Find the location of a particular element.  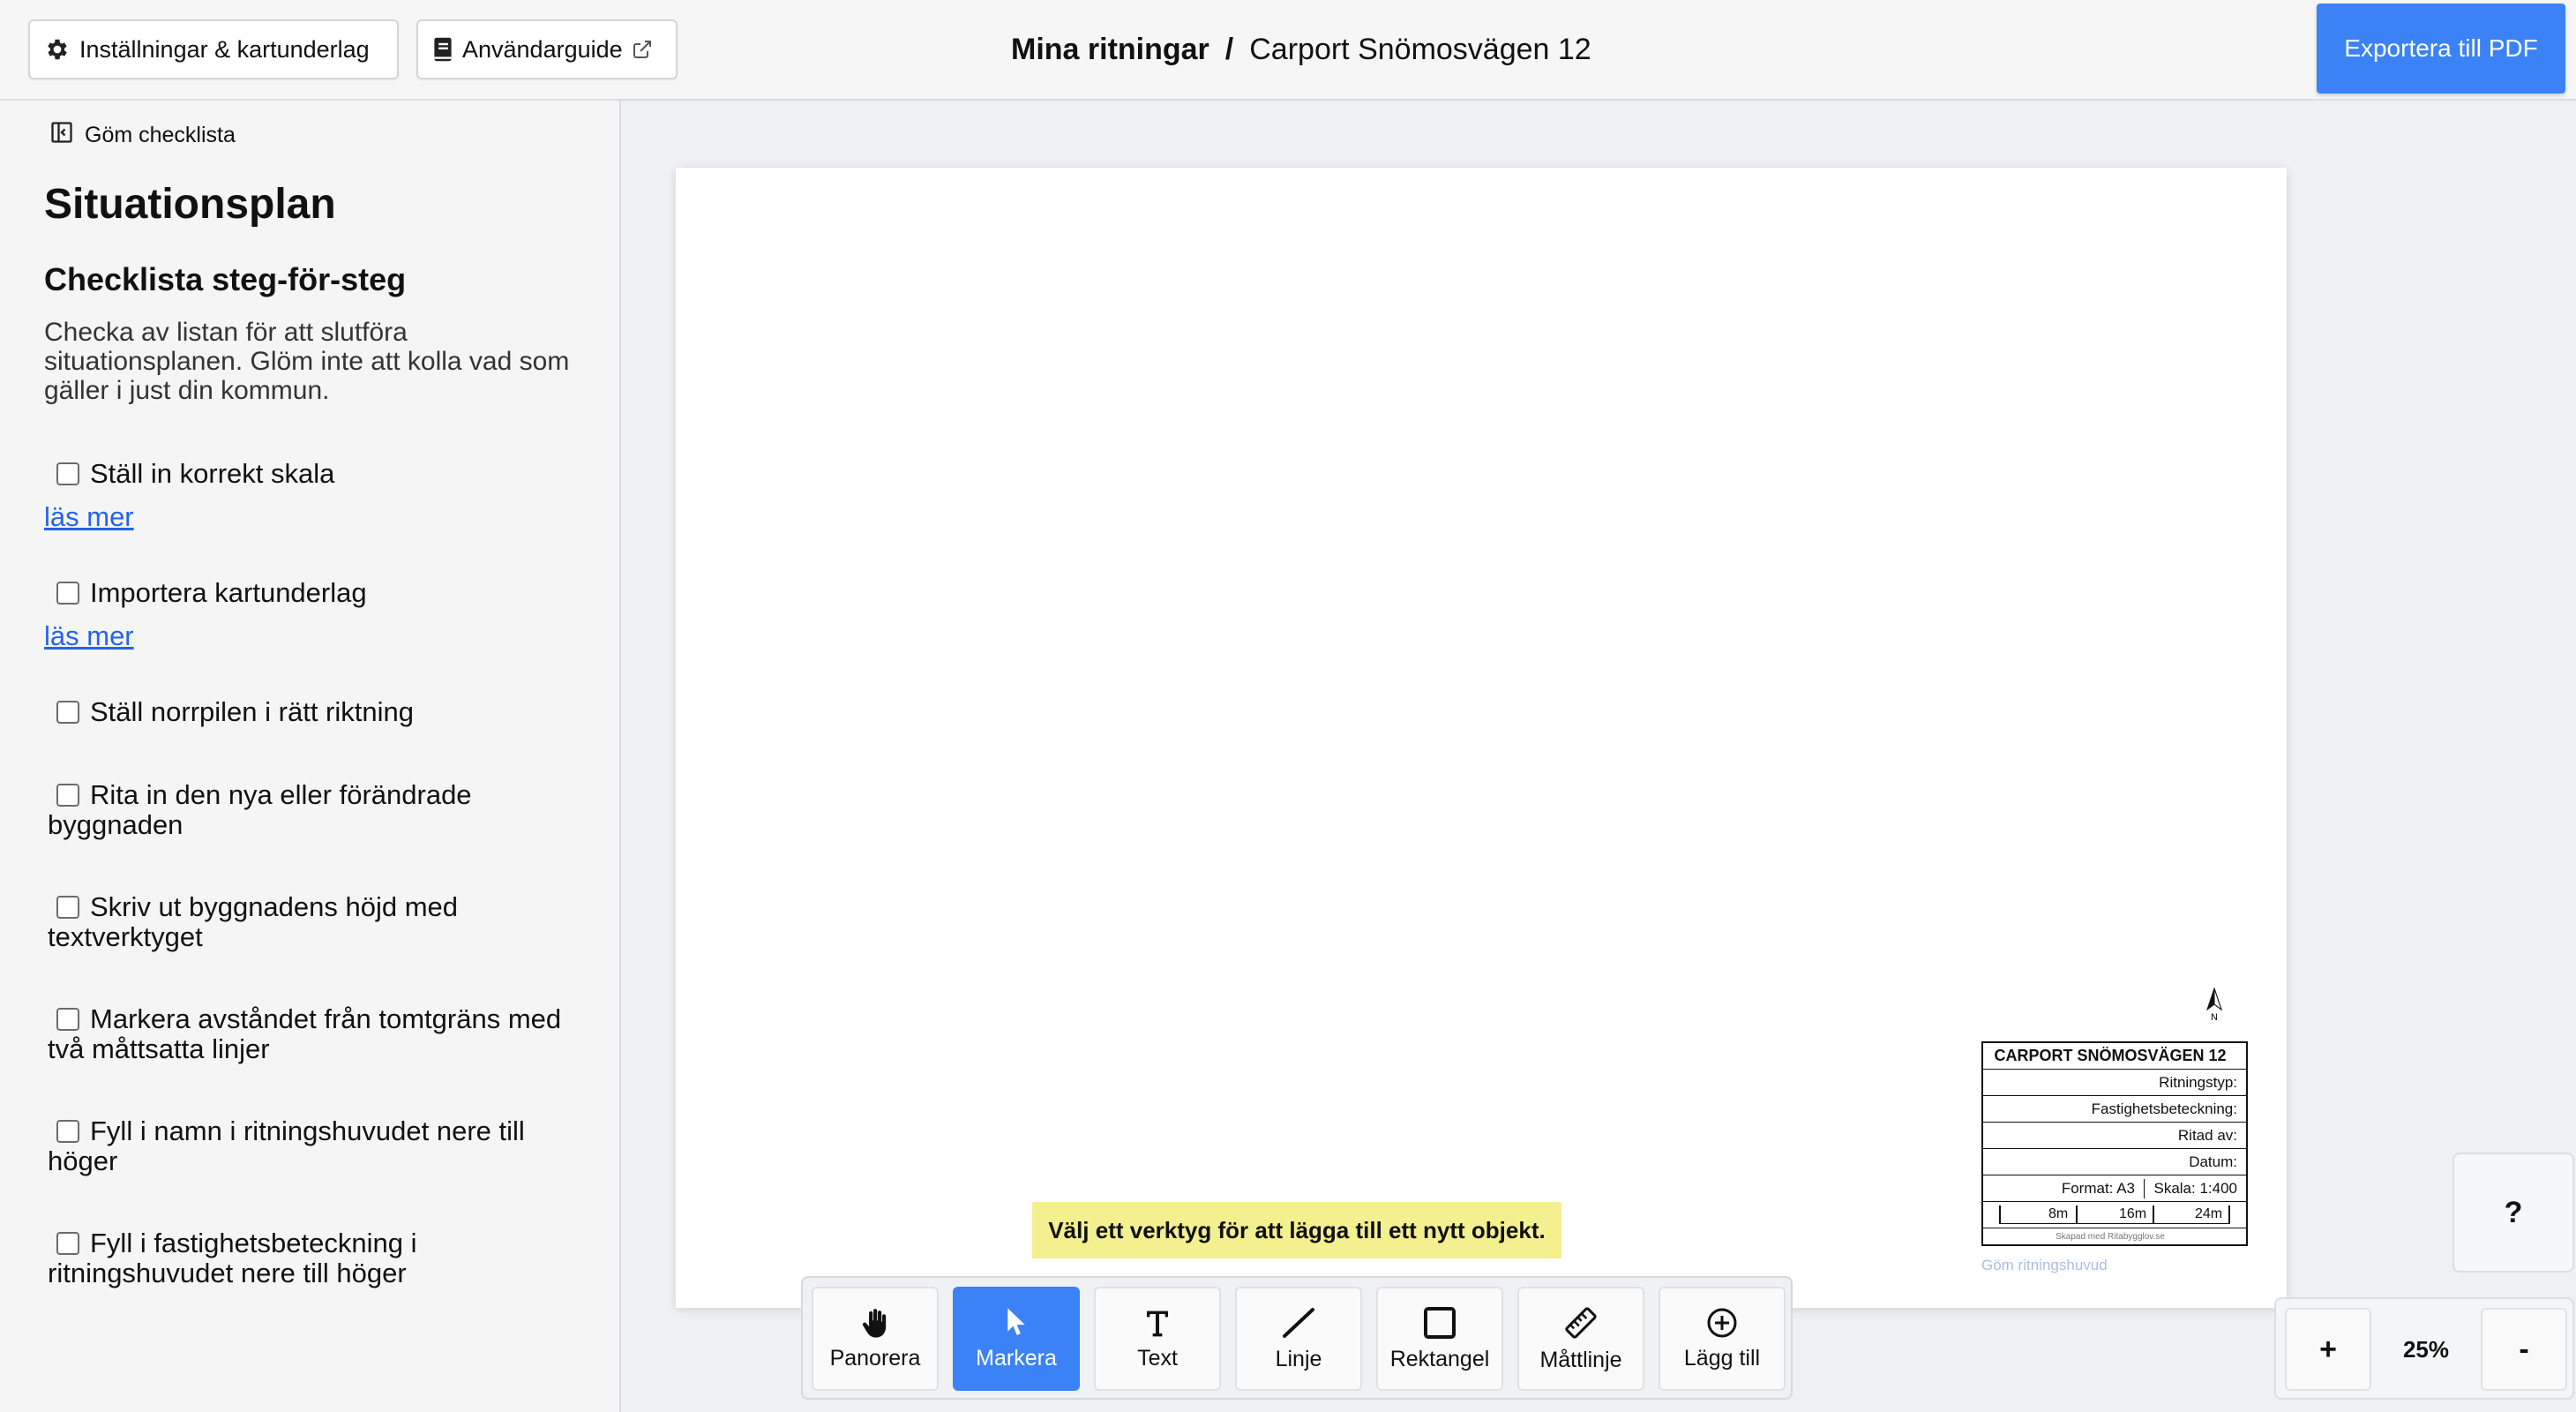

settings-label: Inställningar & kartunderlag is located at coordinates (225, 49).